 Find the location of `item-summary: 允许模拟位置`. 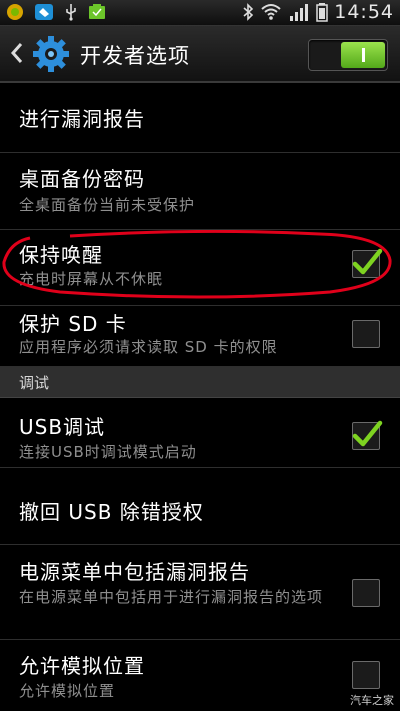

item-summary: 允许模拟位置 is located at coordinates (67, 691).